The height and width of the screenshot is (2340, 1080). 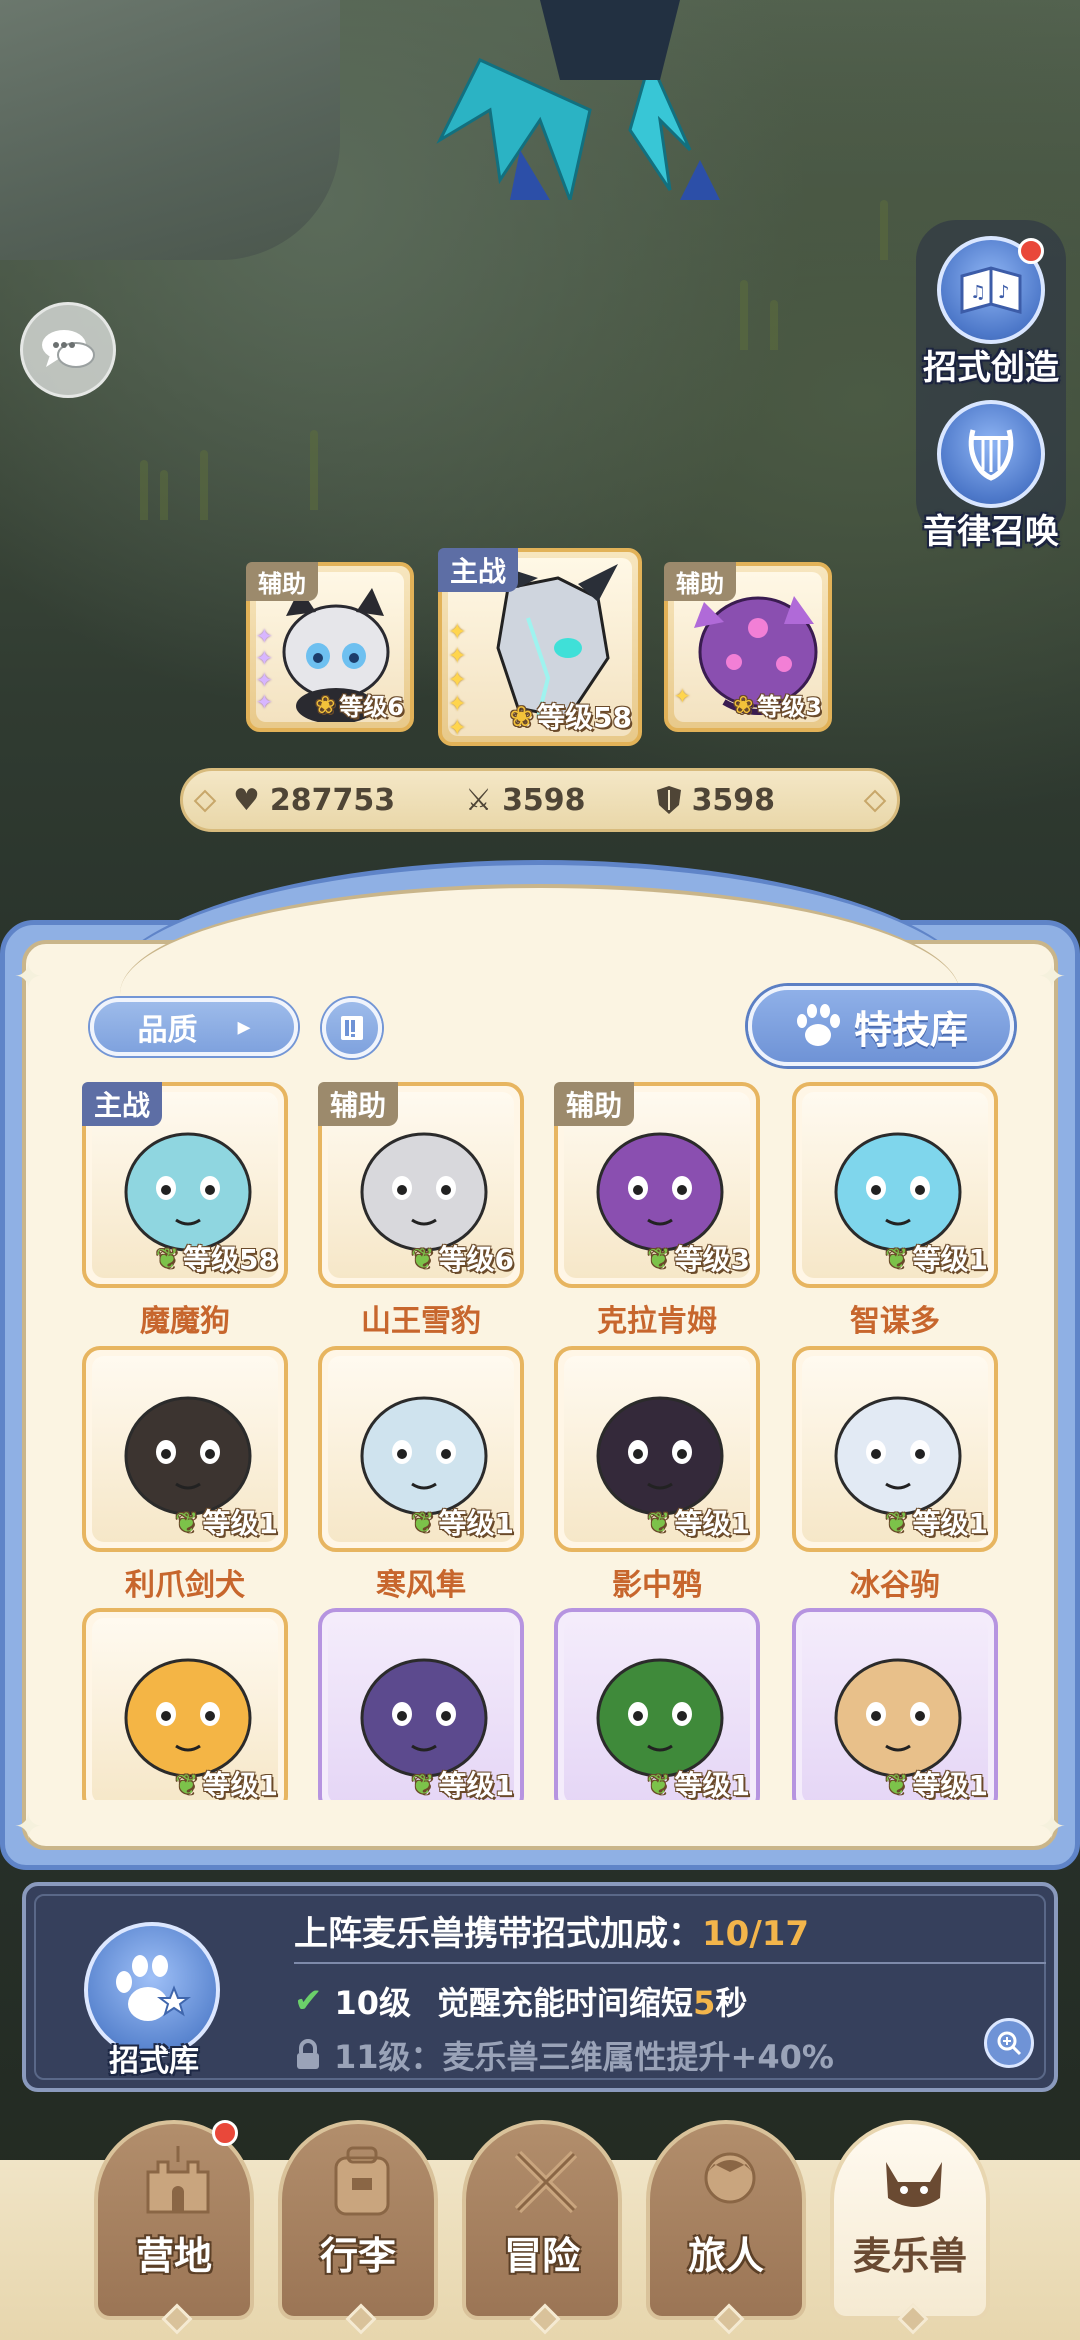 I want to click on shield-icon, so click(x=668, y=800).